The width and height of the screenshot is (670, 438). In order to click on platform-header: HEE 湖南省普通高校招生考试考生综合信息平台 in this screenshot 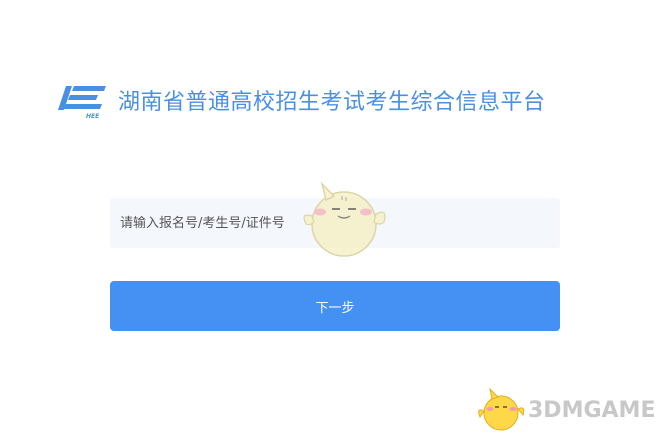, I will do `click(302, 100)`.